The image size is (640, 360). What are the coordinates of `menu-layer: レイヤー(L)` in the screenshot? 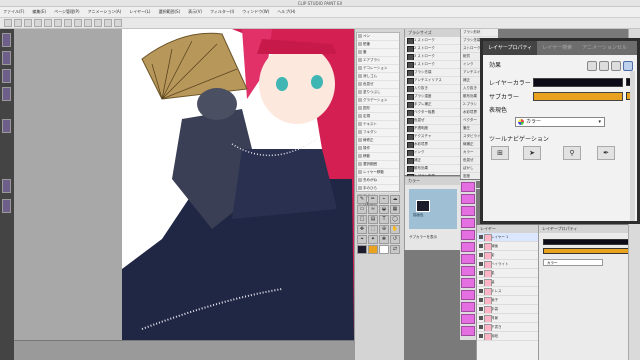 It's located at (139, 12).